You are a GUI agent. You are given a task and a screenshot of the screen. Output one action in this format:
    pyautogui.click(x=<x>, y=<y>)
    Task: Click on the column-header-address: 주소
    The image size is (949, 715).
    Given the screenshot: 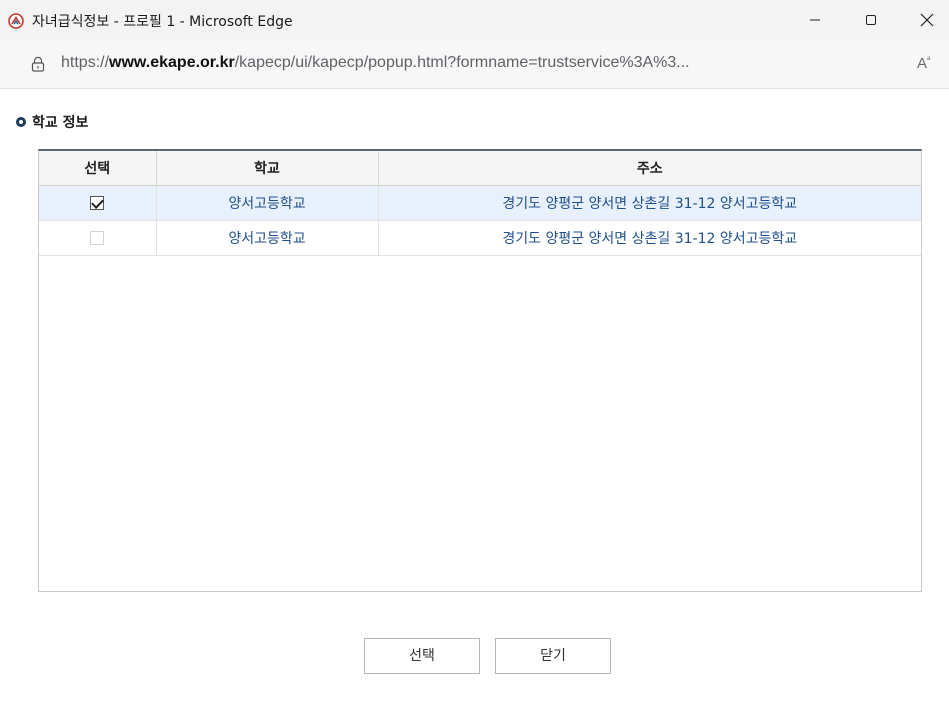 What is the action you would take?
    pyautogui.click(x=649, y=168)
    